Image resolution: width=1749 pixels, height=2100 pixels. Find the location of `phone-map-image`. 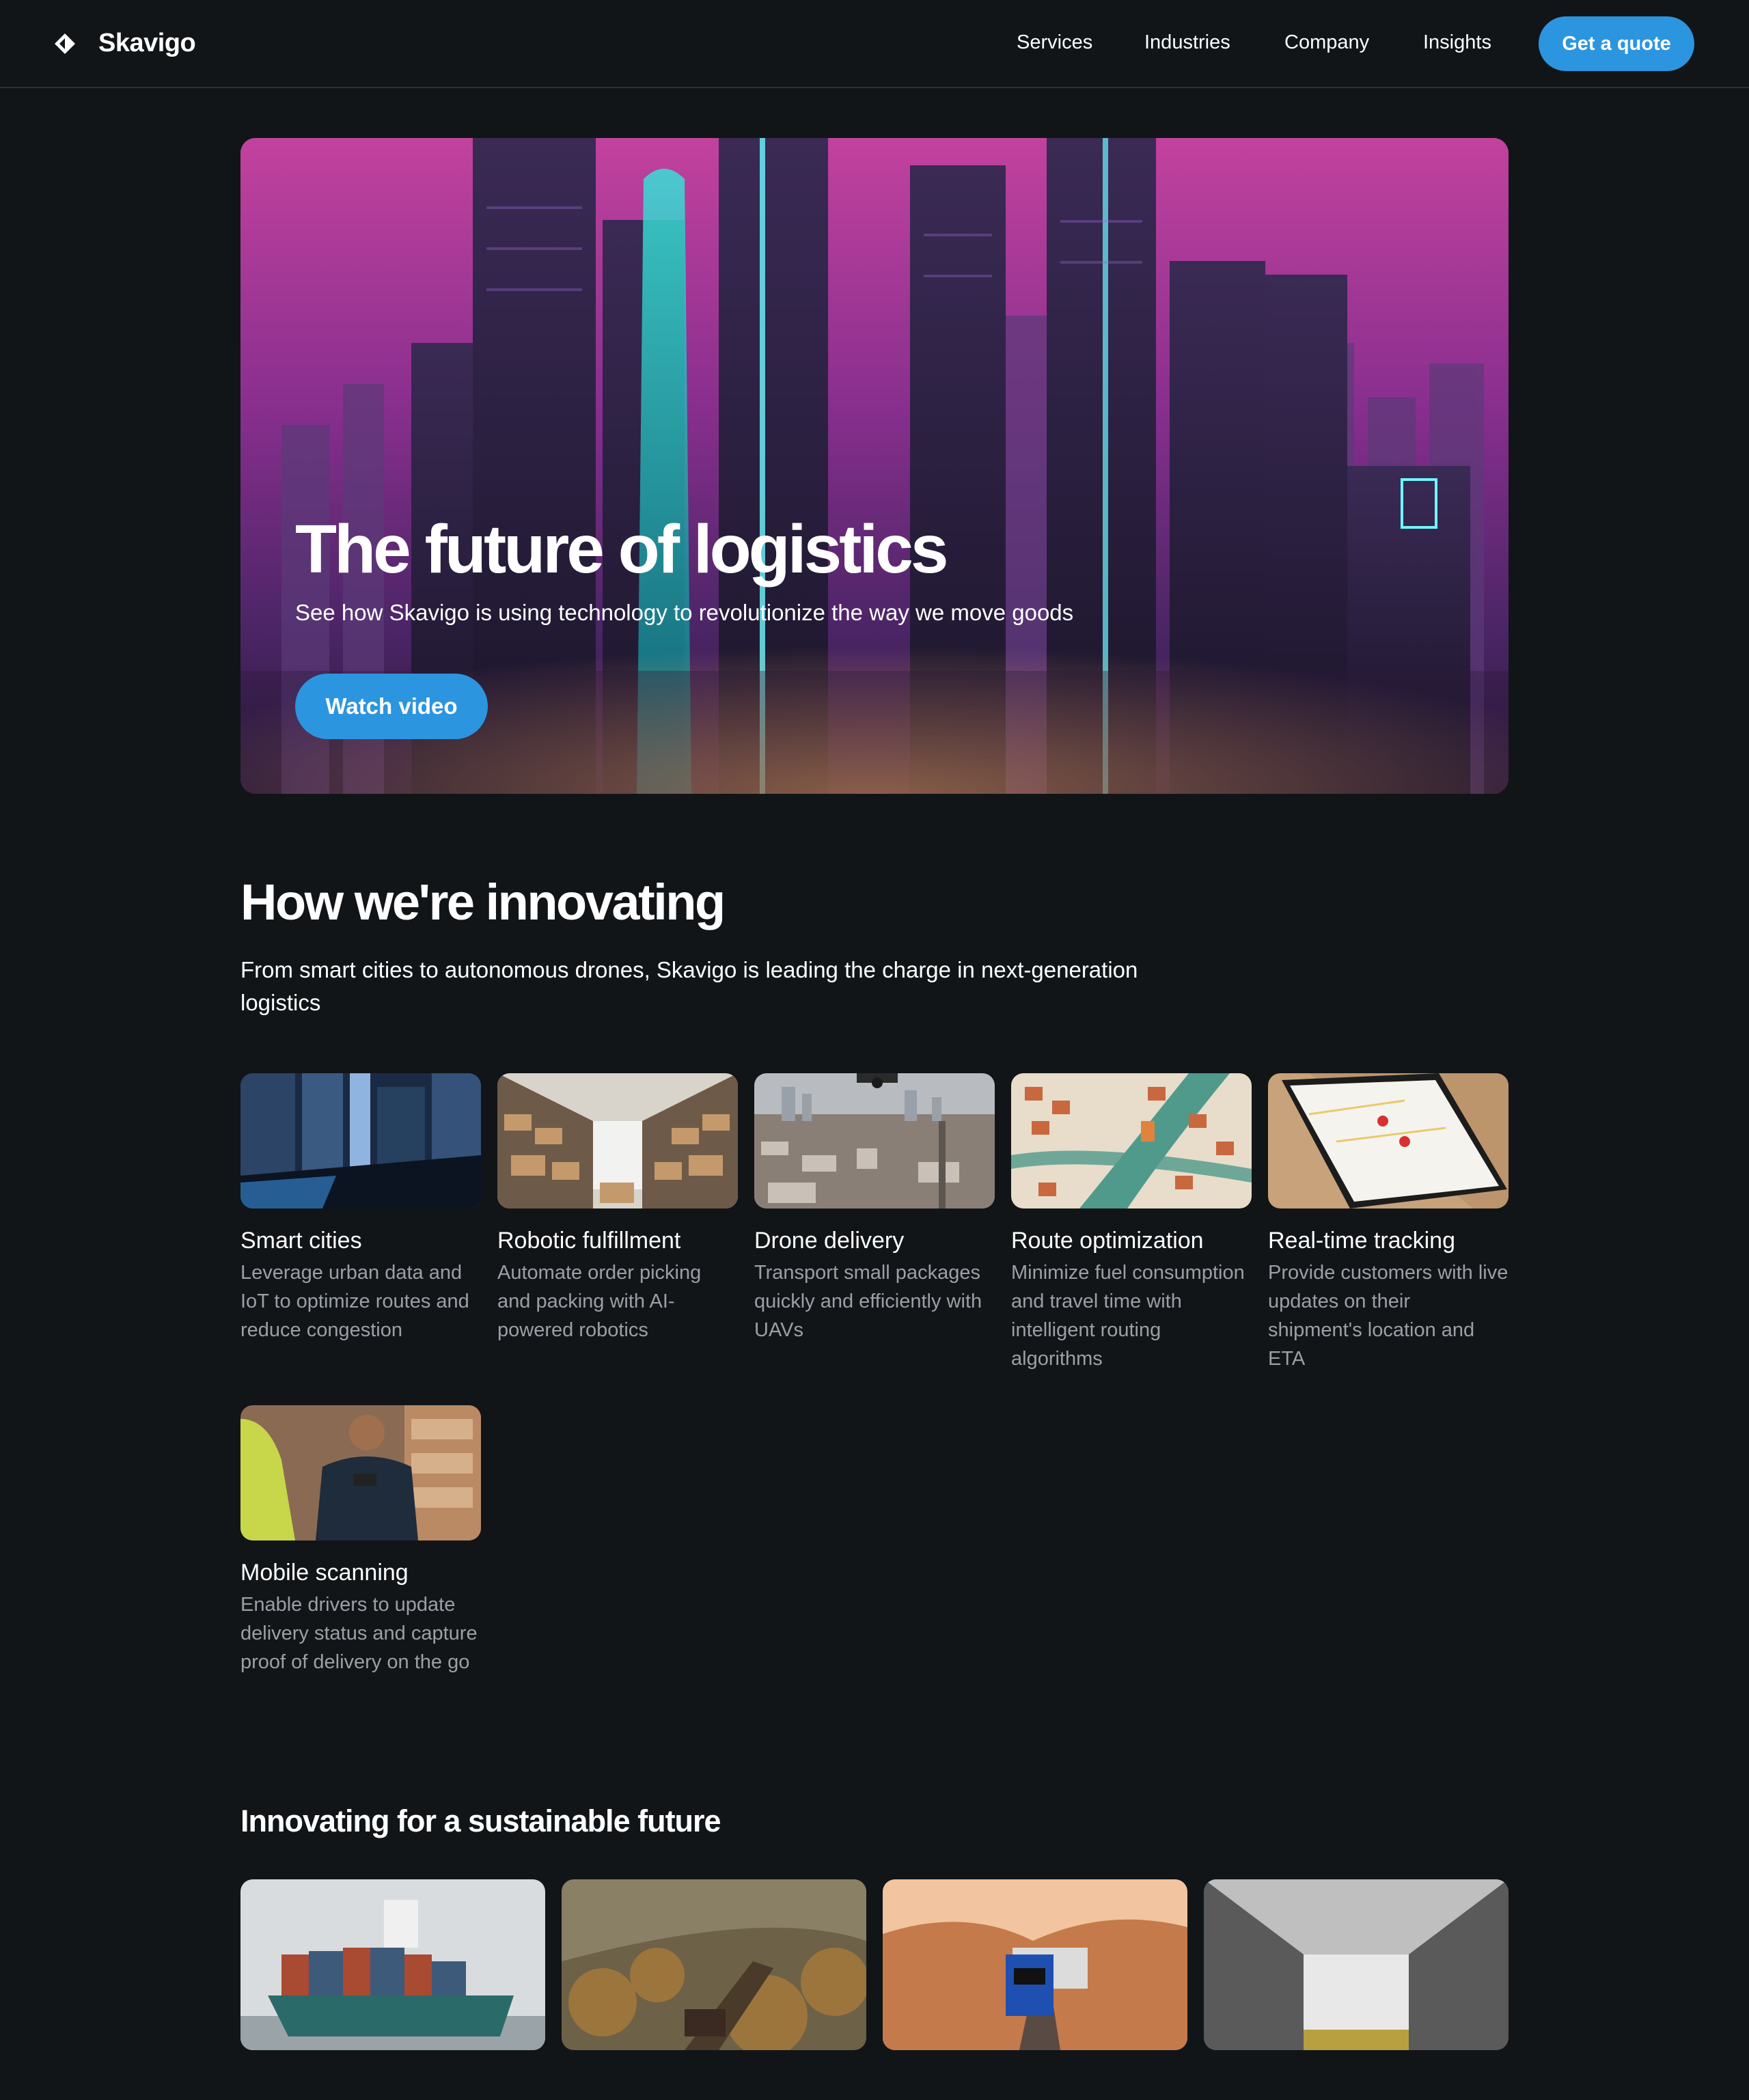

phone-map-image is located at coordinates (1388, 1140).